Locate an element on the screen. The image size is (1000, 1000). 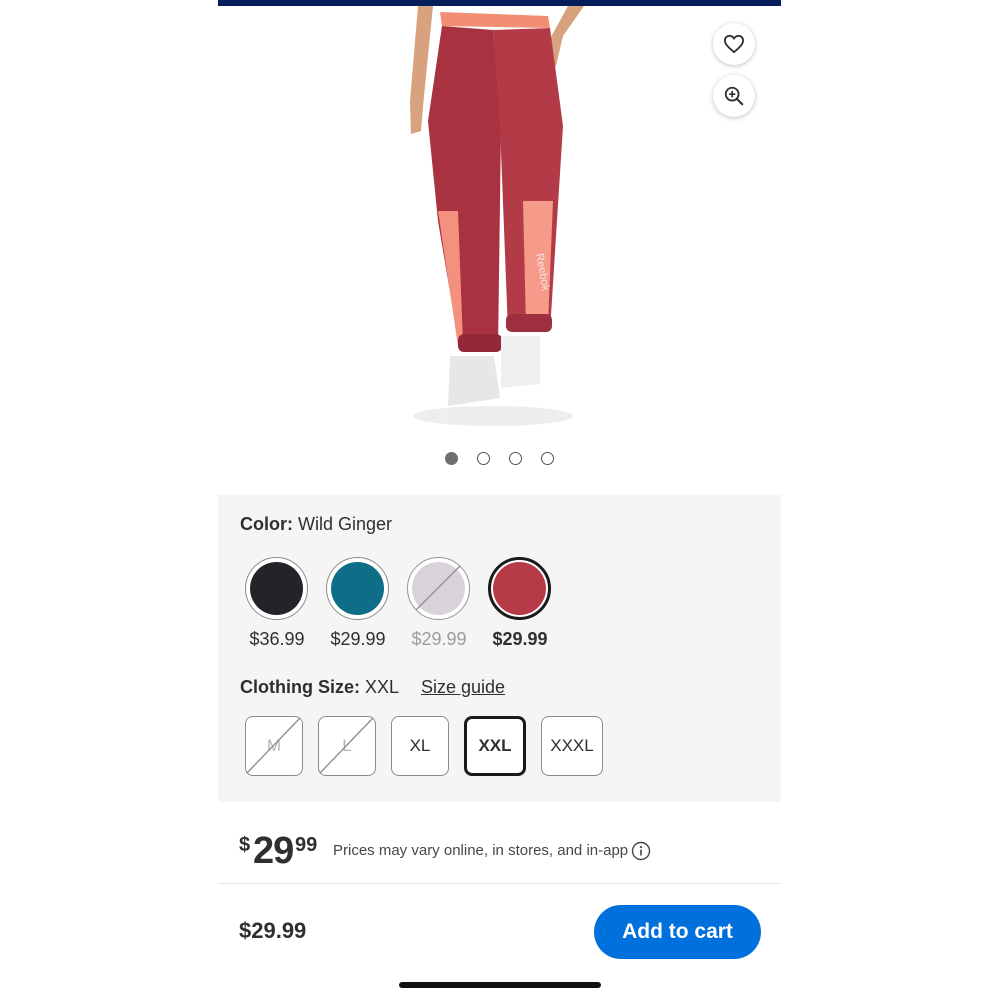
zoom-in-icon is located at coordinates (734, 96).